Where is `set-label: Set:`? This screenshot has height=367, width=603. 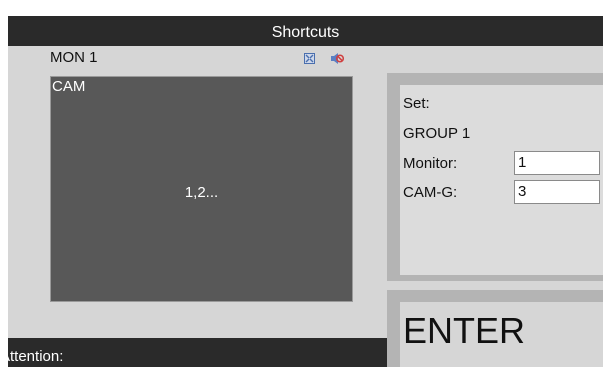 set-label: Set: is located at coordinates (416, 103).